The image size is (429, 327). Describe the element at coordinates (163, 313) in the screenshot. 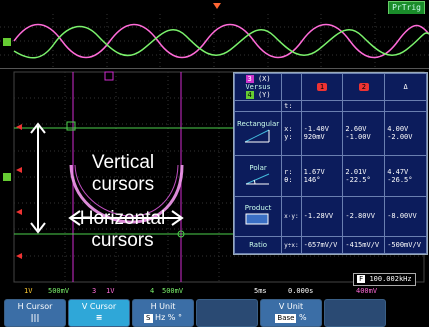

I see `h-unit-button: H Unit S Hz % °` at that location.